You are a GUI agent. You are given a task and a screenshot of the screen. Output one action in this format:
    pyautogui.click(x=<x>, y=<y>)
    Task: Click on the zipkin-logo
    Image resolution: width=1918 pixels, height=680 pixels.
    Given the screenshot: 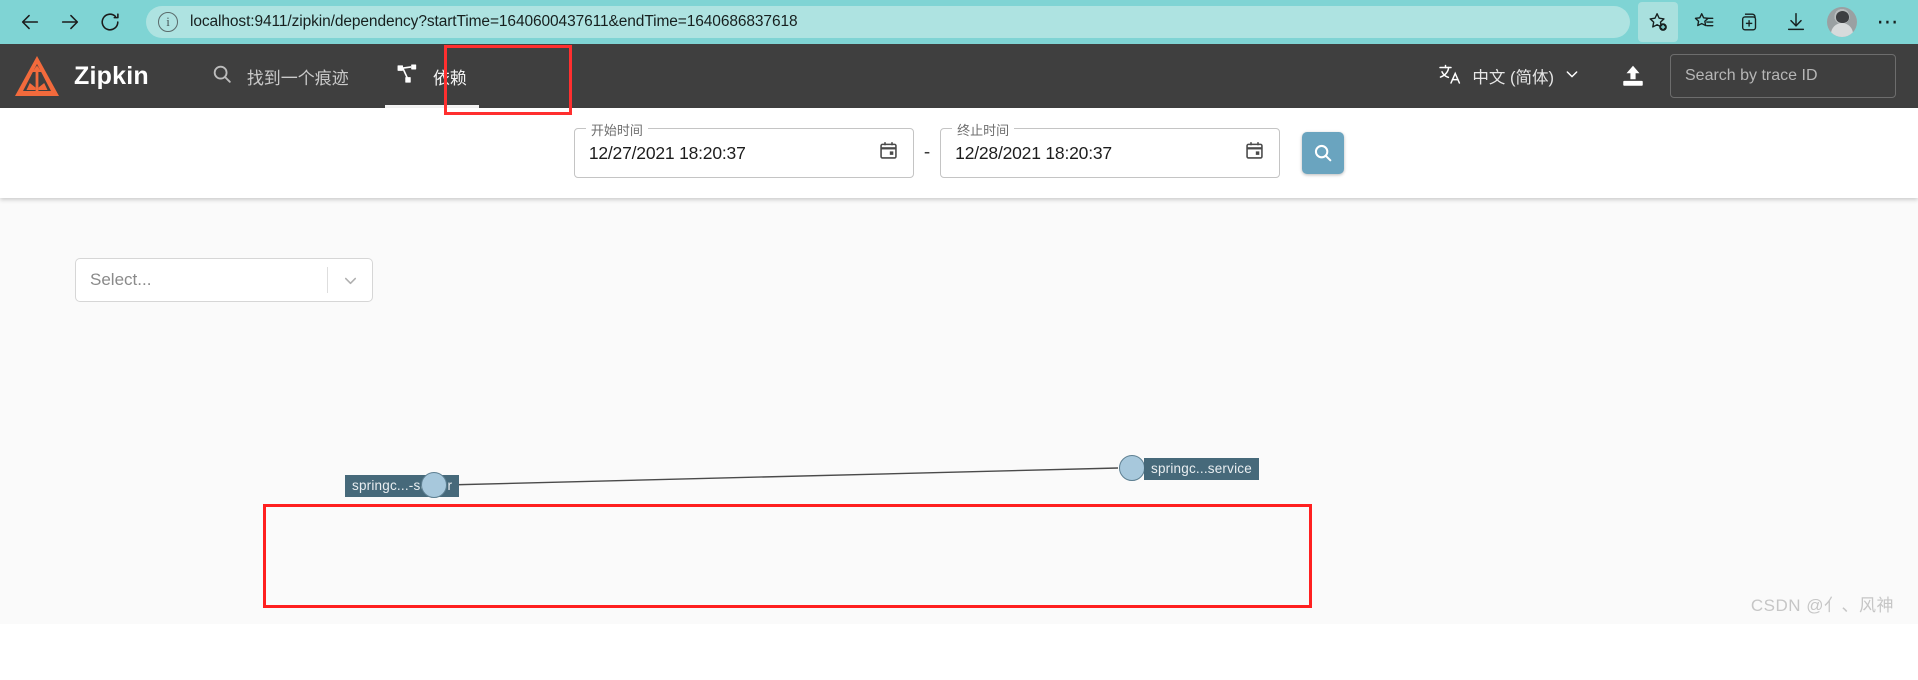 What is the action you would take?
    pyautogui.click(x=37, y=76)
    